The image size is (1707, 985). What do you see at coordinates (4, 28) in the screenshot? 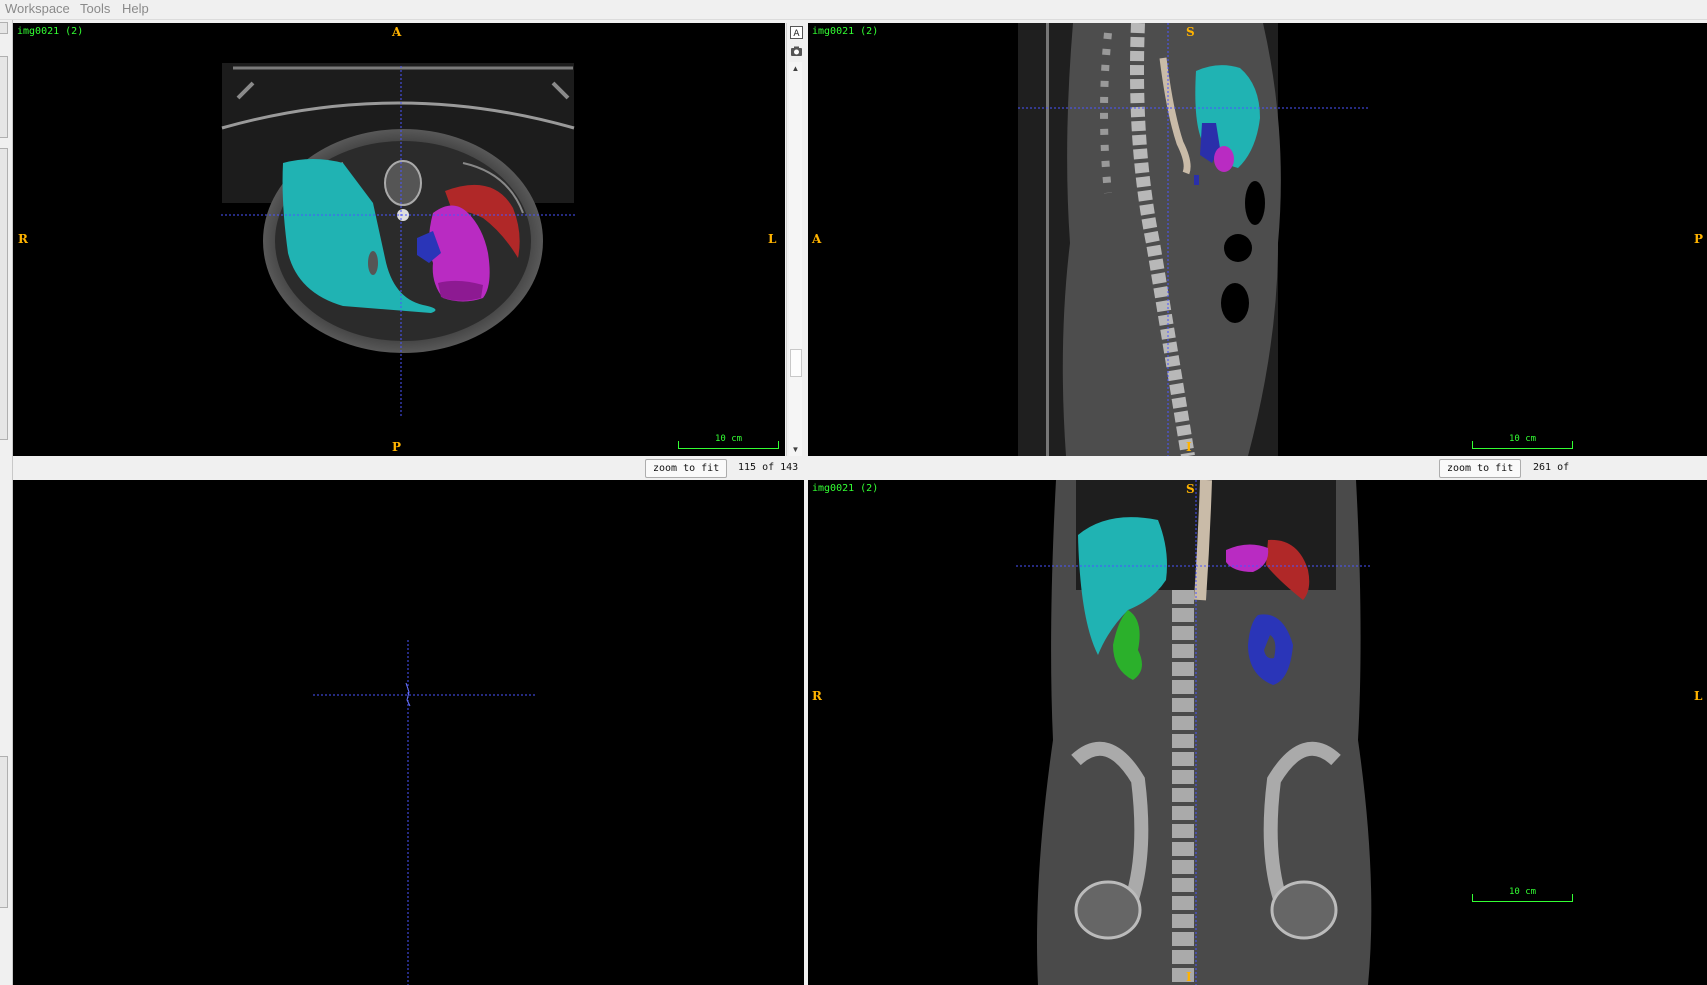
I see `collapse-handle-icon` at bounding box center [4, 28].